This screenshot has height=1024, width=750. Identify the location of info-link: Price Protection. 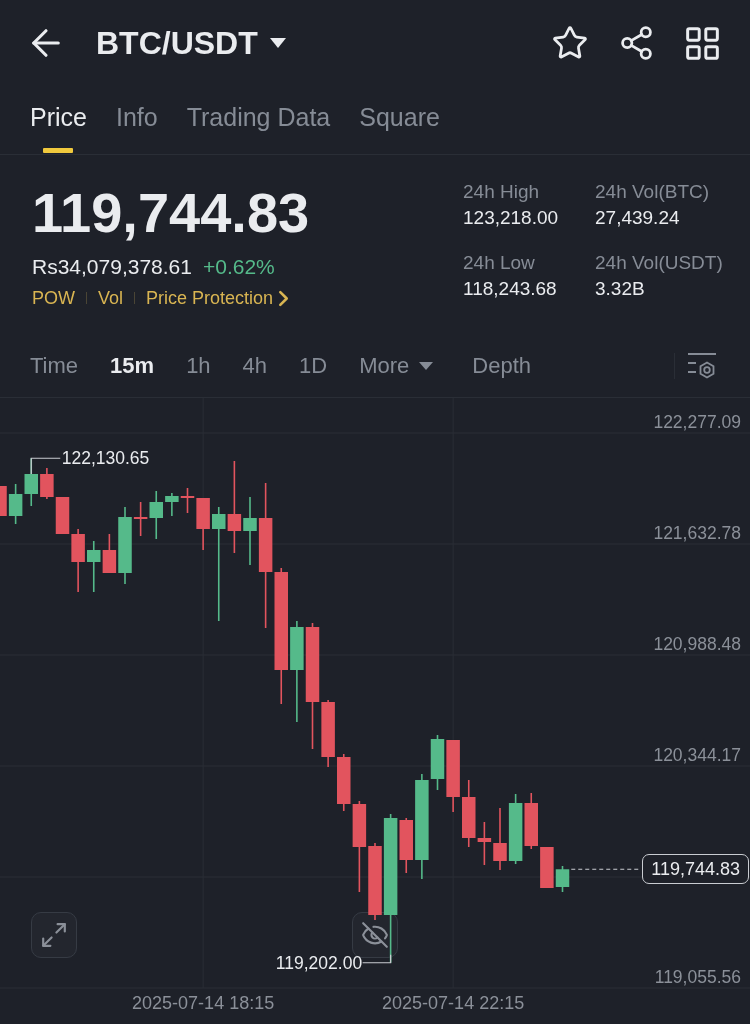
(217, 298).